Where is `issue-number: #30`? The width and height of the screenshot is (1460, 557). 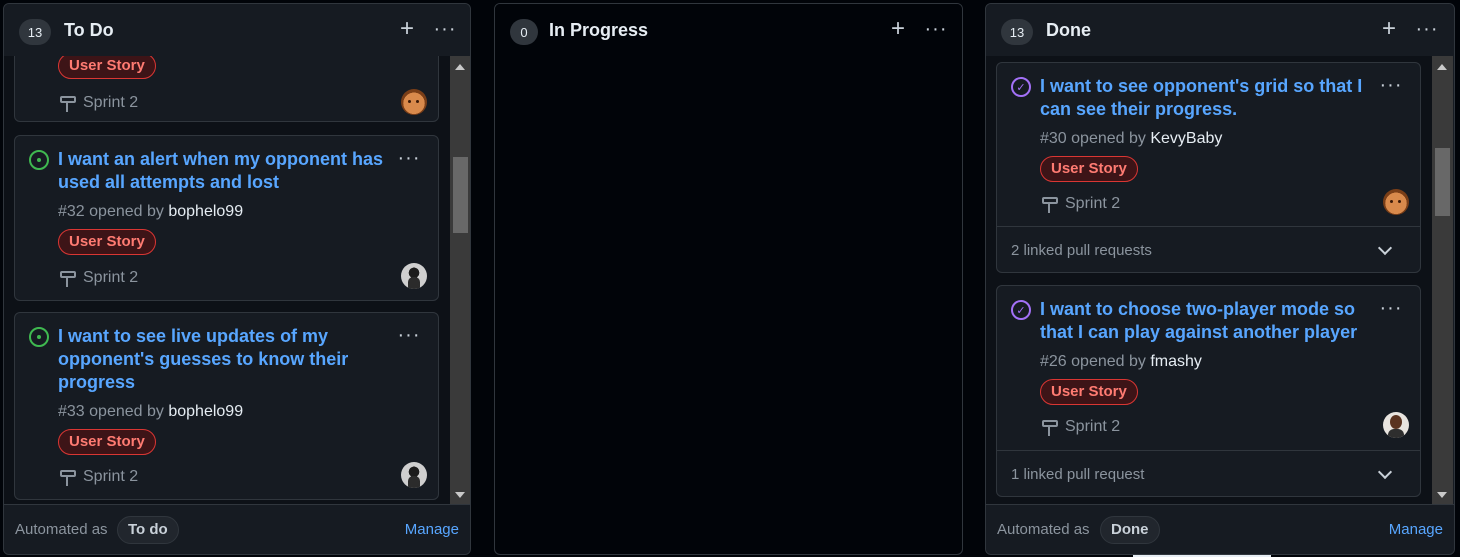
issue-number: #30 is located at coordinates (1053, 138).